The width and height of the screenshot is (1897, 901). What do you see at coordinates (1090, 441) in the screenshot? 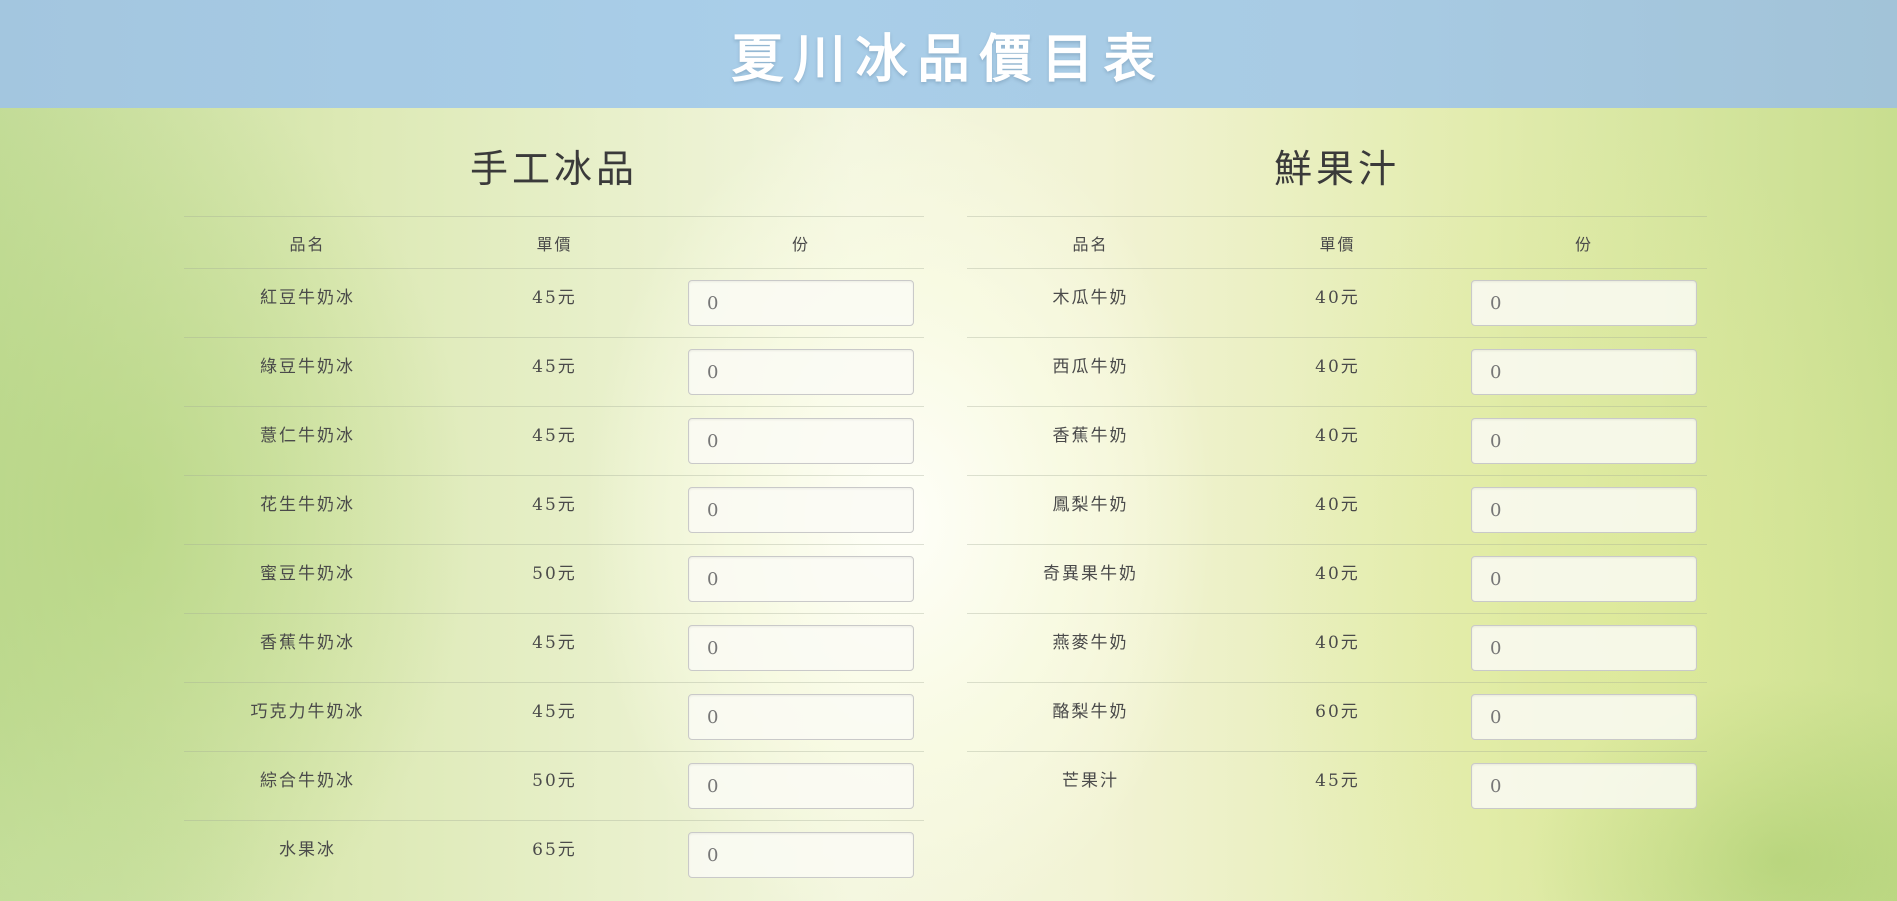
I see `item-name: 香蕉牛奶` at bounding box center [1090, 441].